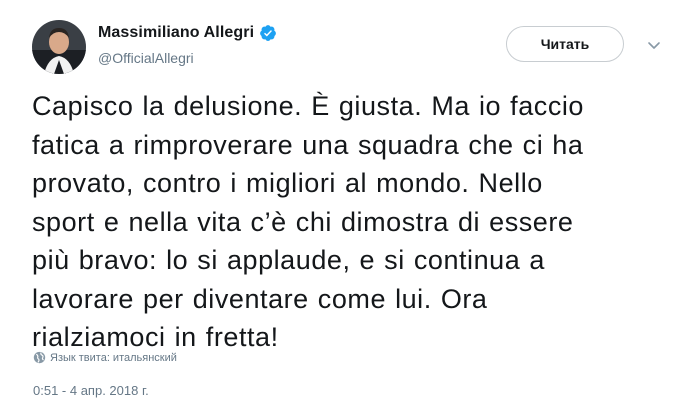 The image size is (700, 412). I want to click on tweet-timestamp: 0:51 - 4 апр. 2018 г., so click(91, 390).